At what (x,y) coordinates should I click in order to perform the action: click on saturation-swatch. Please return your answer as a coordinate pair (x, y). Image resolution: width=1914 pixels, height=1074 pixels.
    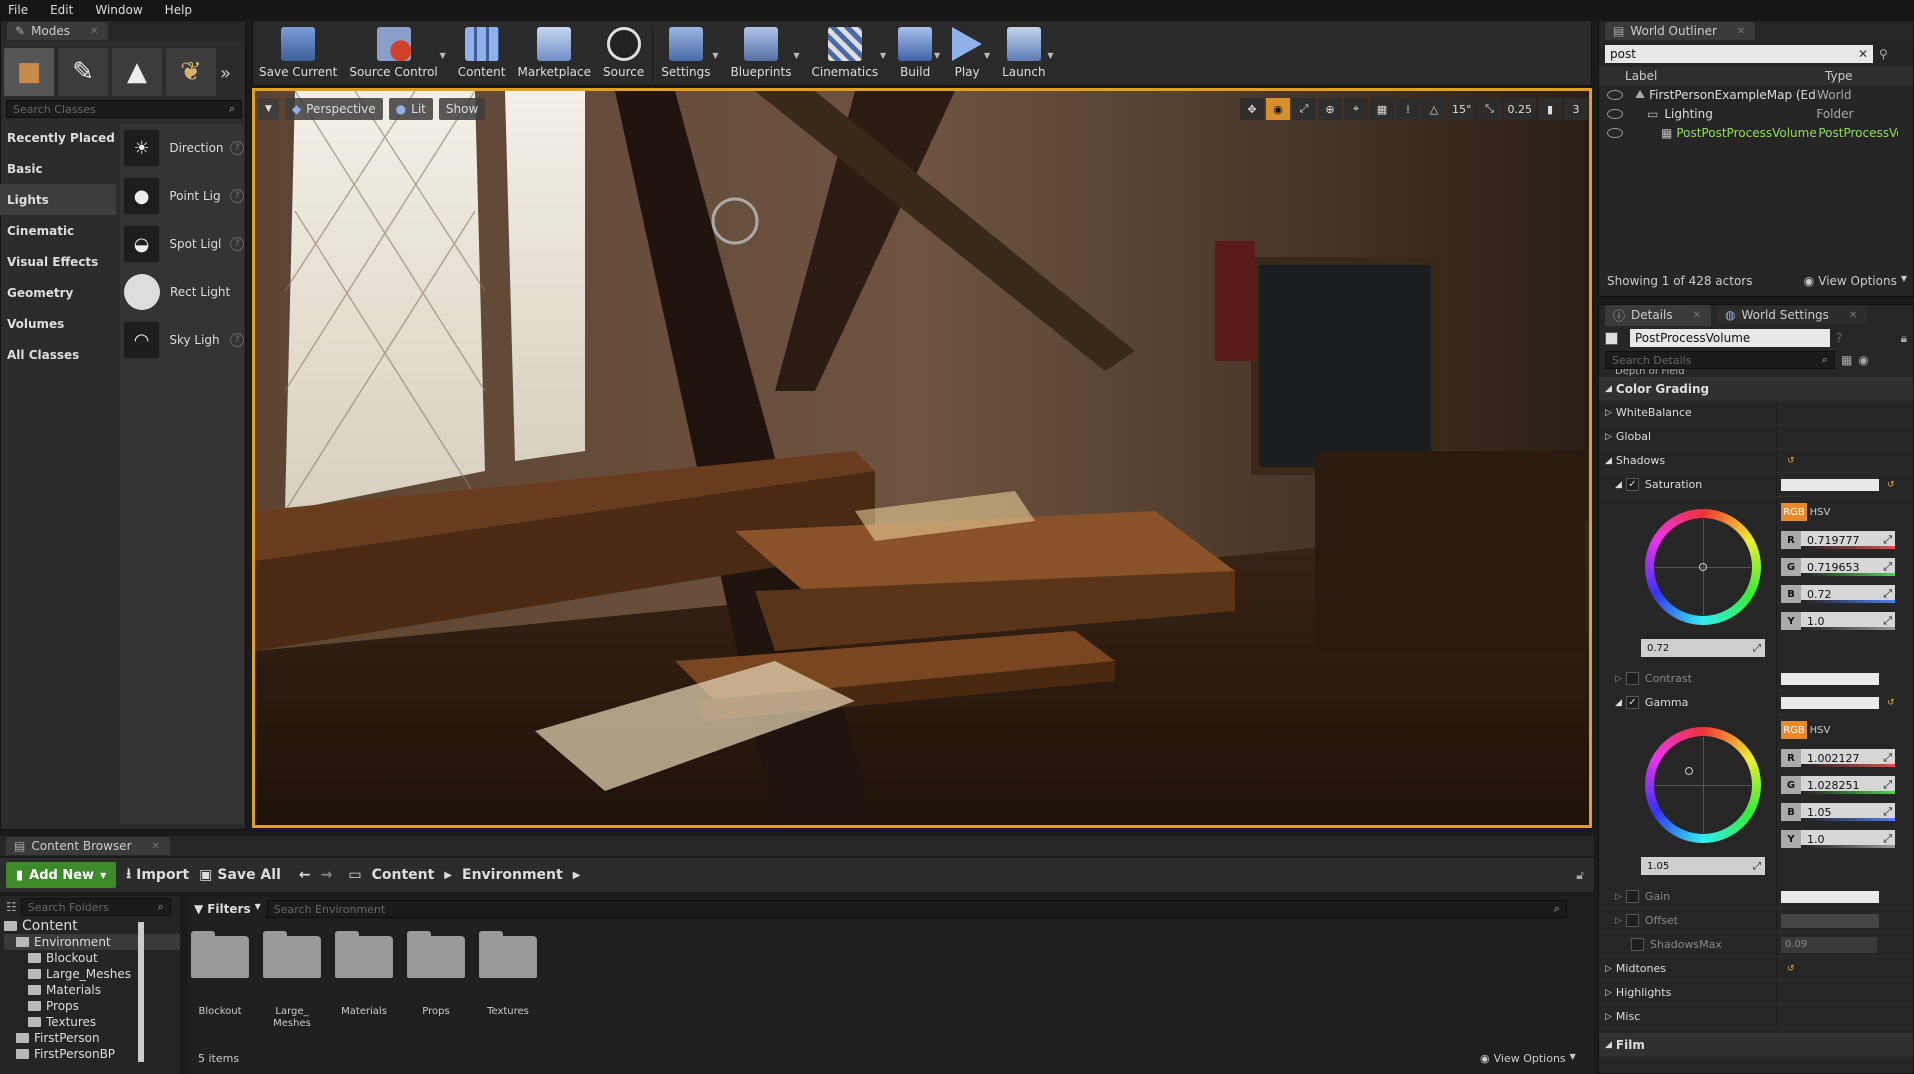
    Looking at the image, I should click on (1830, 484).